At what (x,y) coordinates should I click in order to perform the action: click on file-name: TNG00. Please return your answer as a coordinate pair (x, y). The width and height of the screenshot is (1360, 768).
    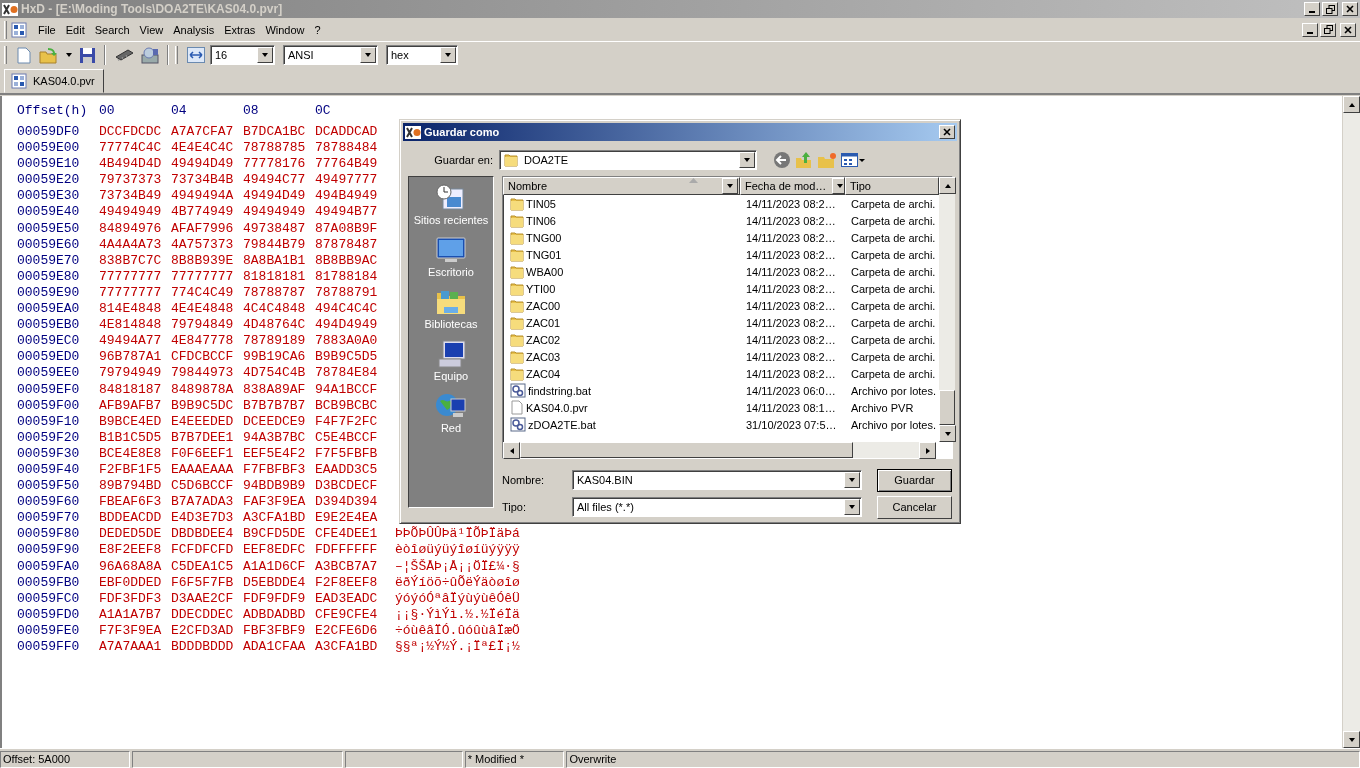
    Looking at the image, I should click on (621, 237).